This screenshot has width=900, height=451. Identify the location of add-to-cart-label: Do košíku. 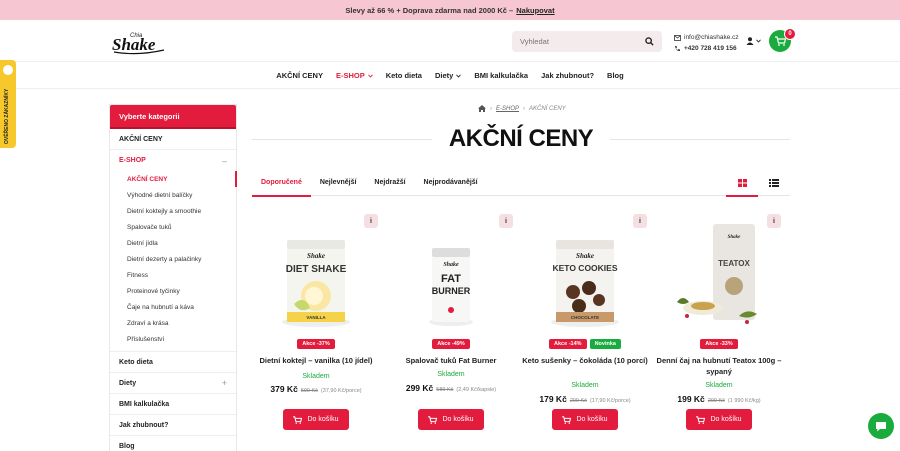
(323, 419).